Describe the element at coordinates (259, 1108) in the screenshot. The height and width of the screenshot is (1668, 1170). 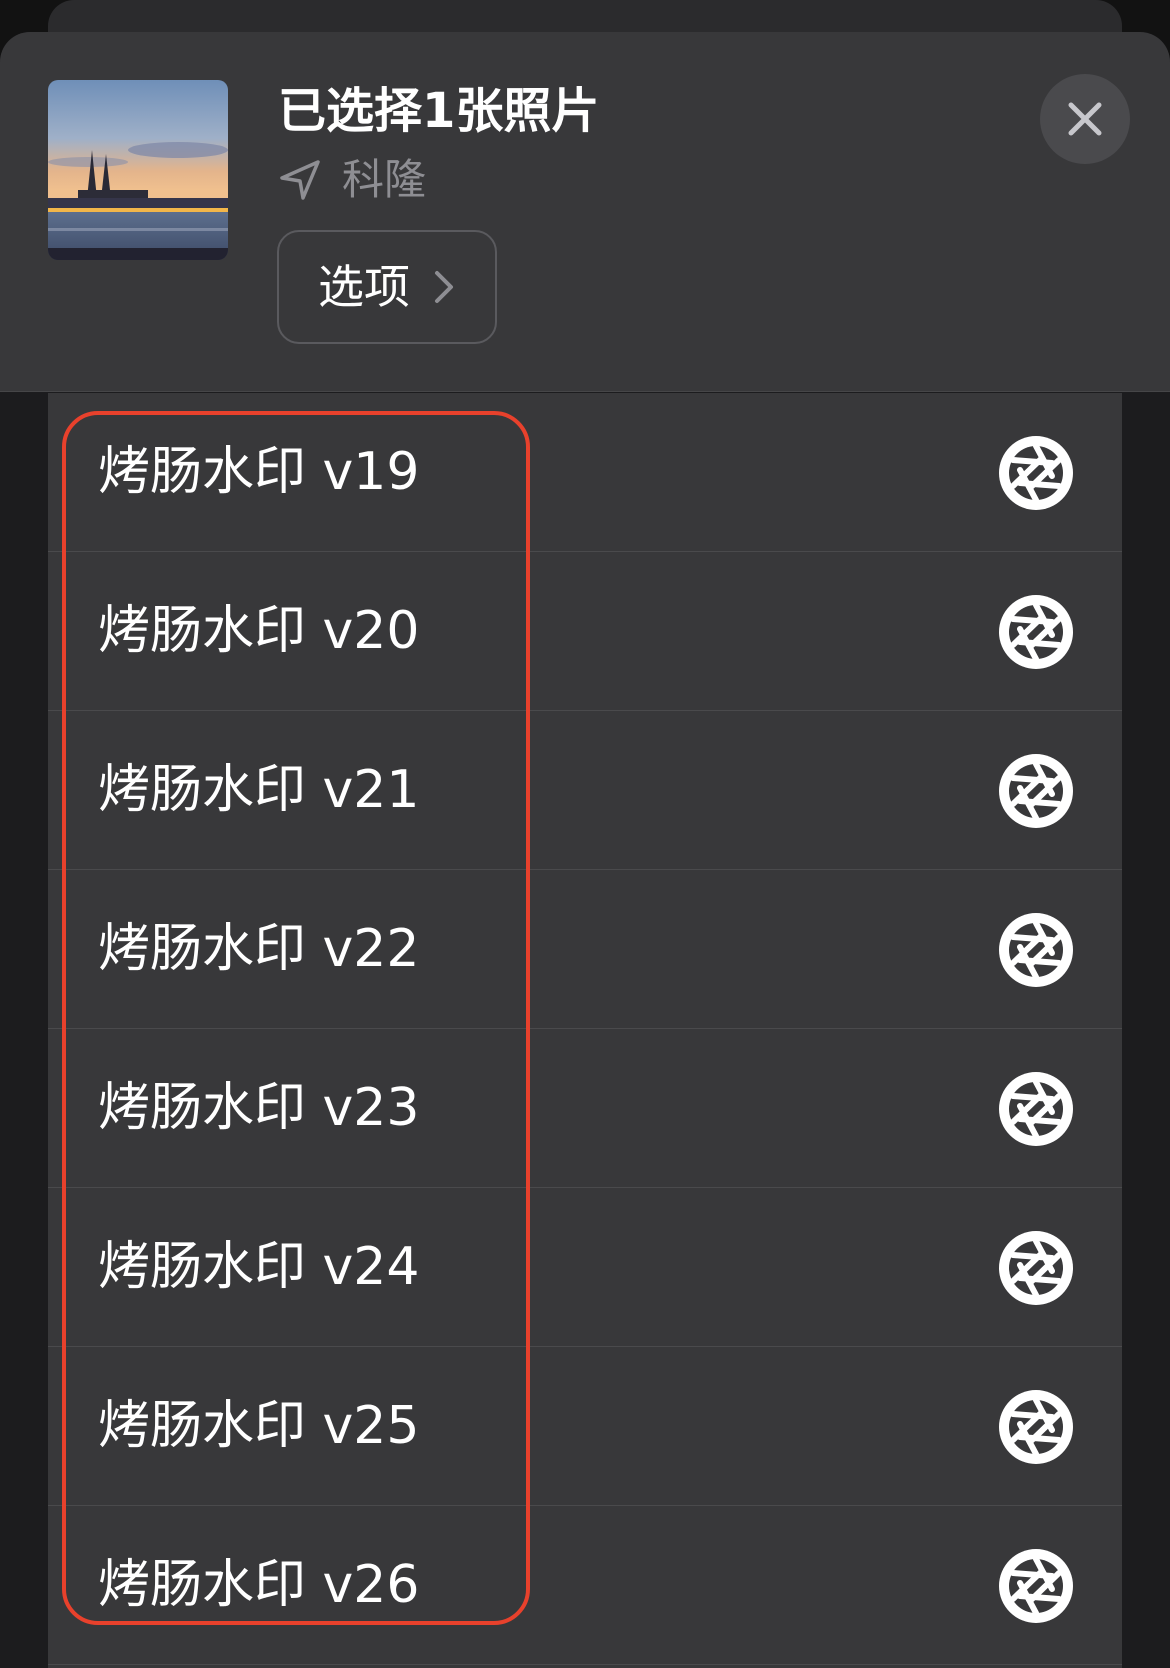
I see `action-label: 烤肠水印 v23` at that location.